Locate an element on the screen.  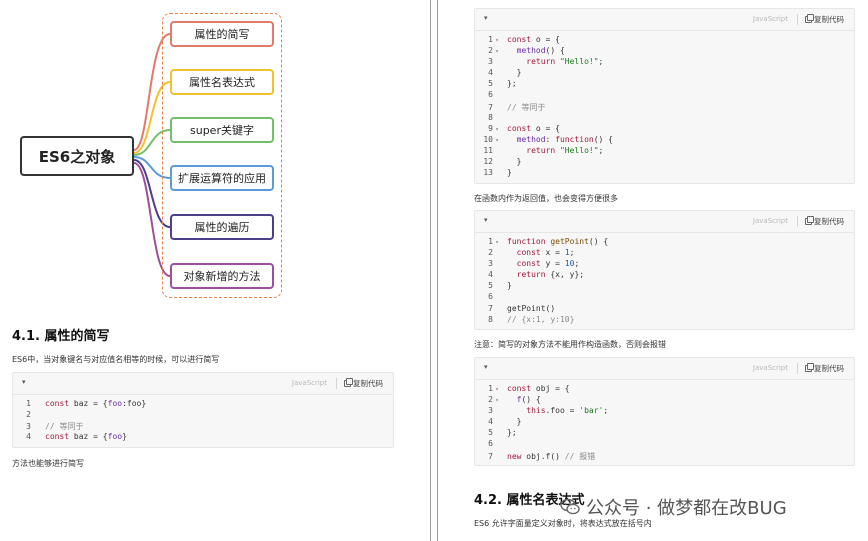
code-line: 2 is located at coordinates (203, 415).